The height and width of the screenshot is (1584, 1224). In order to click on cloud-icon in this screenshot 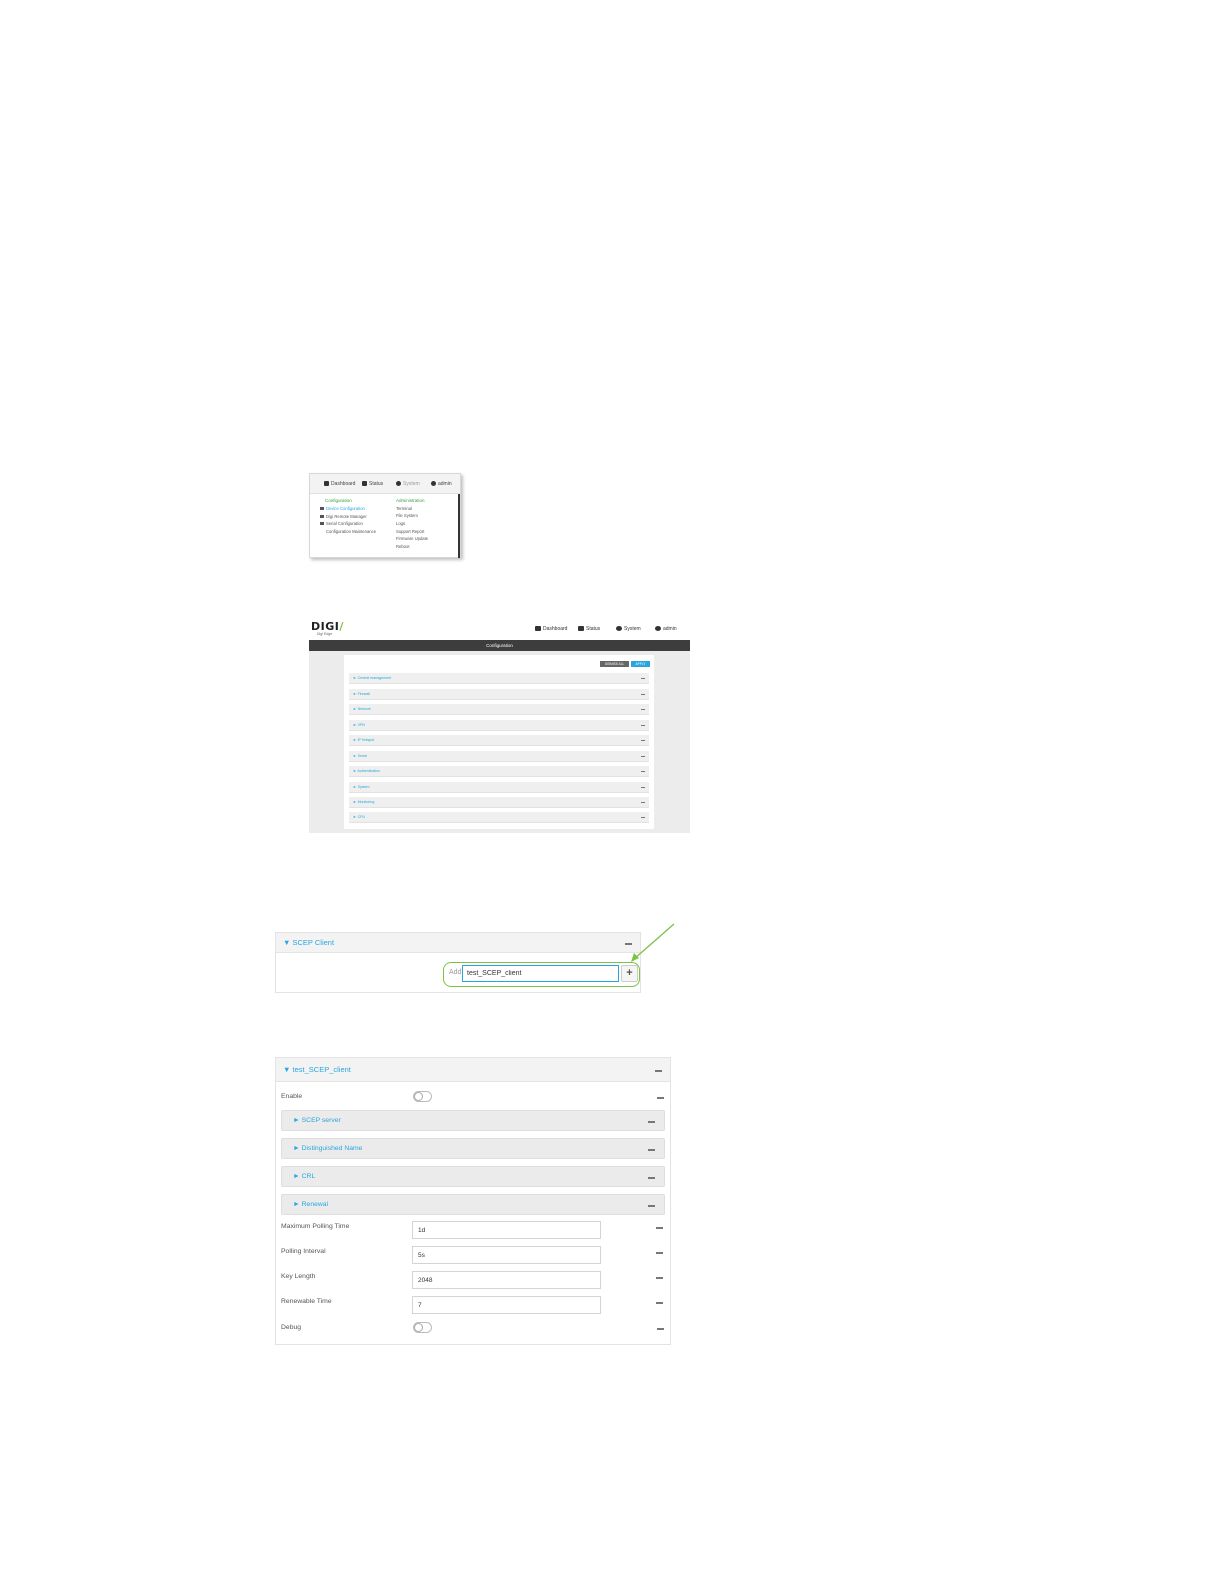, I will do `click(322, 516)`.